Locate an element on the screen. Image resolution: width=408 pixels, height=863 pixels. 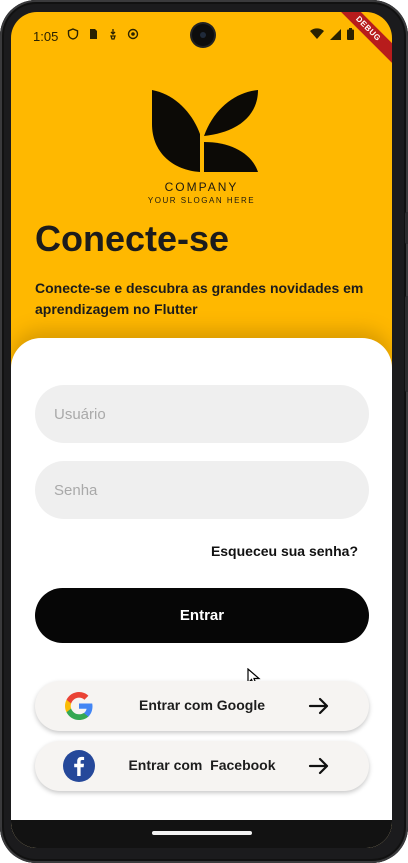
status-time: 1:05 is located at coordinates (46, 36).